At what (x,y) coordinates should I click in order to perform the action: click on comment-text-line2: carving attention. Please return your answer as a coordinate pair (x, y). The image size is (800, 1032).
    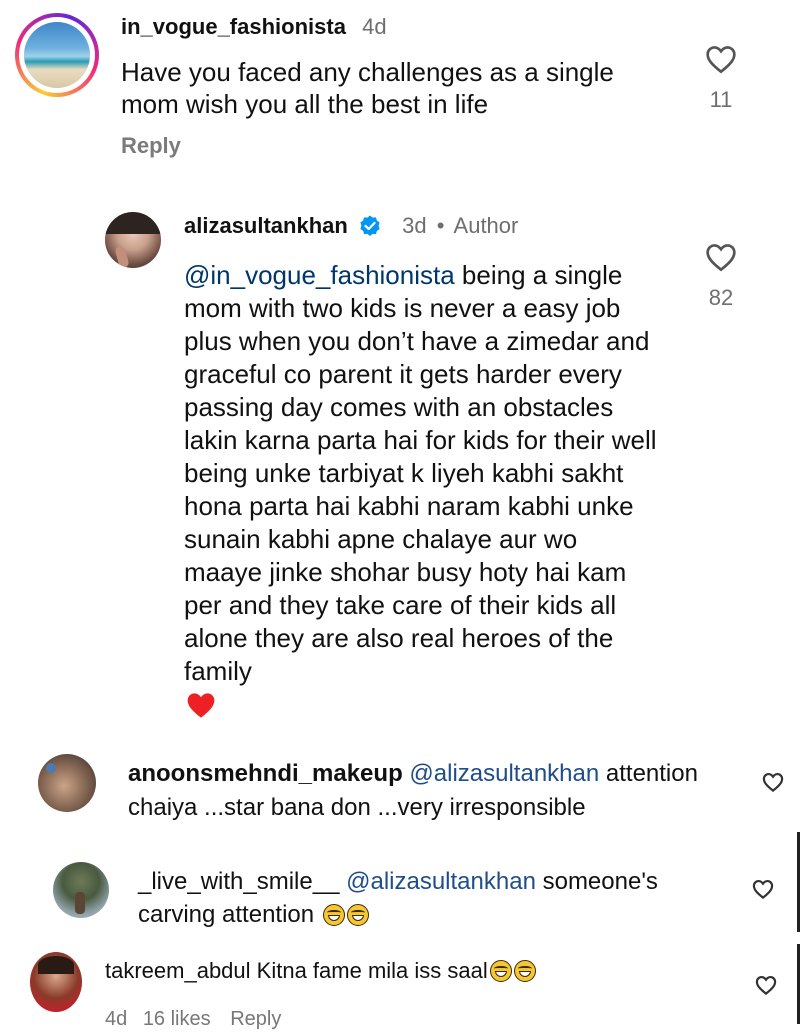
    Looking at the image, I should click on (226, 914).